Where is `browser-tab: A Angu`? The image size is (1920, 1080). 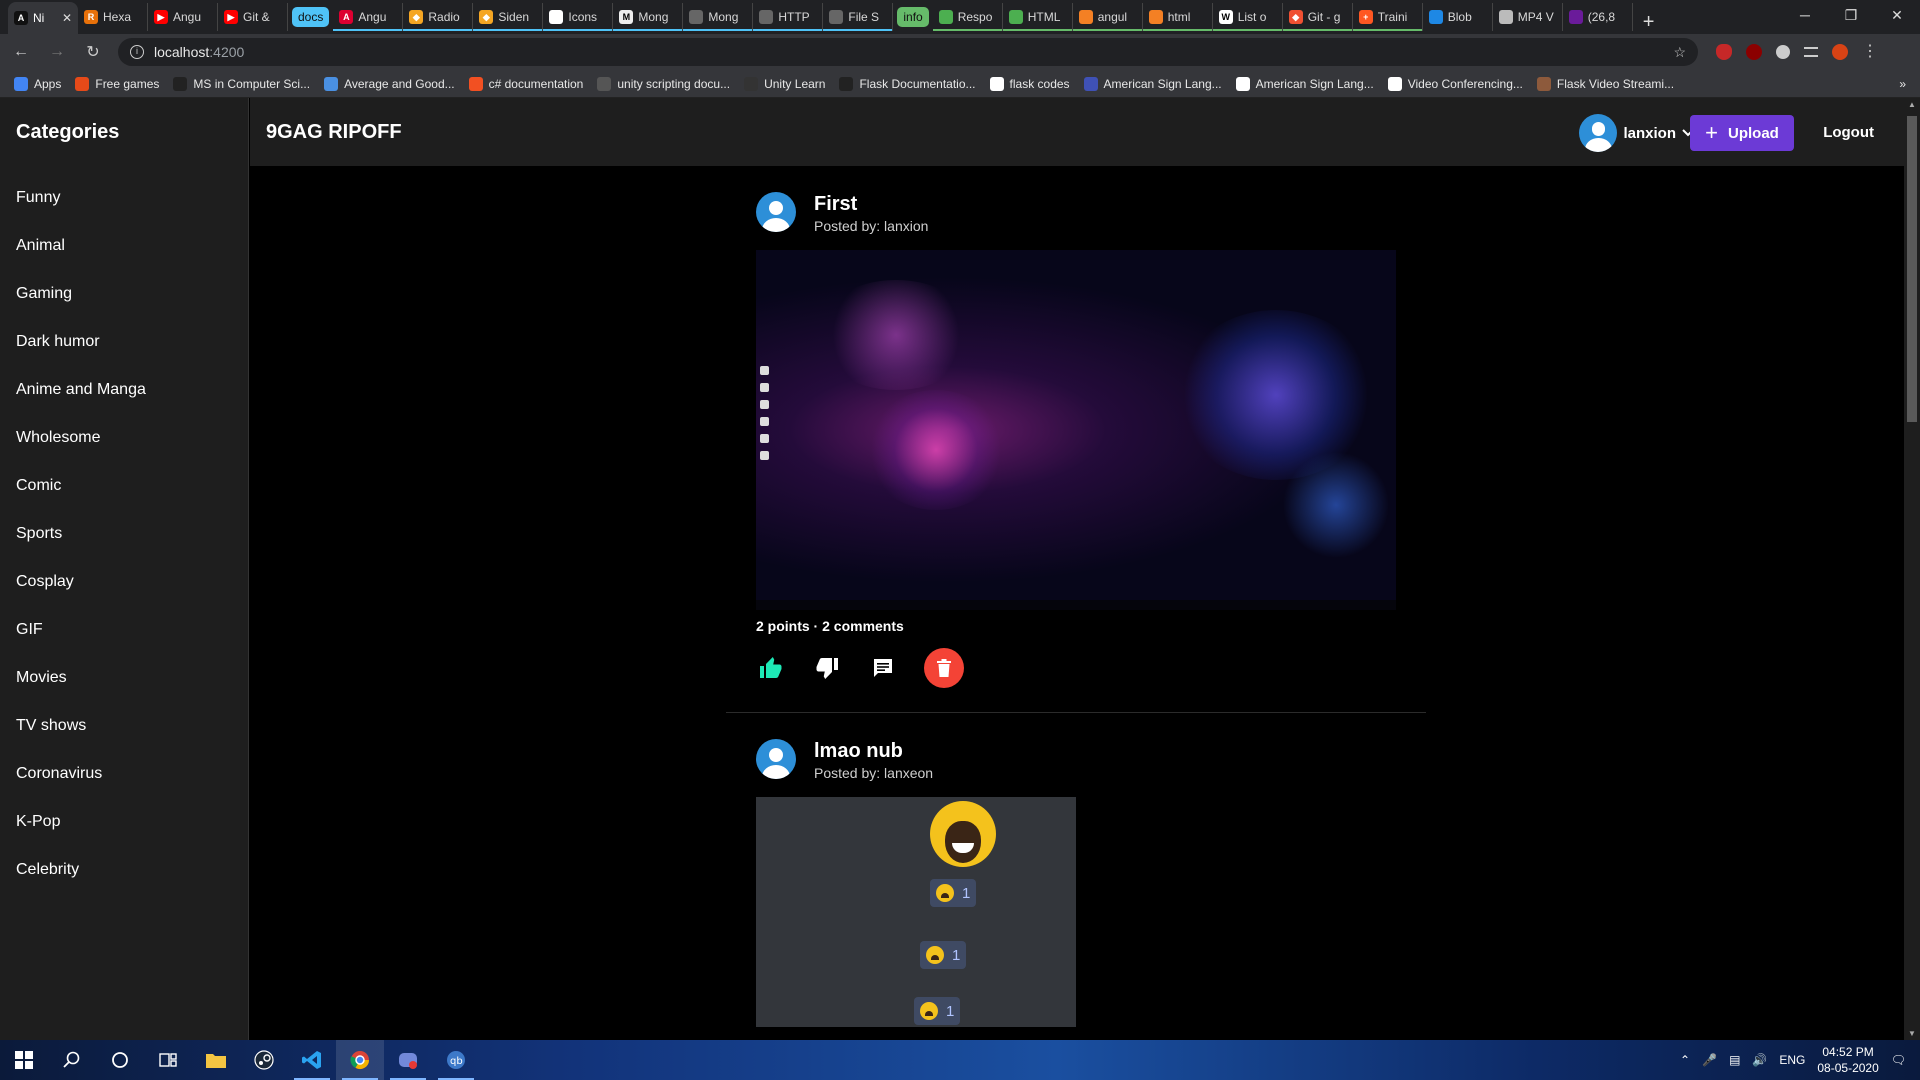 browser-tab: A Angu is located at coordinates (368, 17).